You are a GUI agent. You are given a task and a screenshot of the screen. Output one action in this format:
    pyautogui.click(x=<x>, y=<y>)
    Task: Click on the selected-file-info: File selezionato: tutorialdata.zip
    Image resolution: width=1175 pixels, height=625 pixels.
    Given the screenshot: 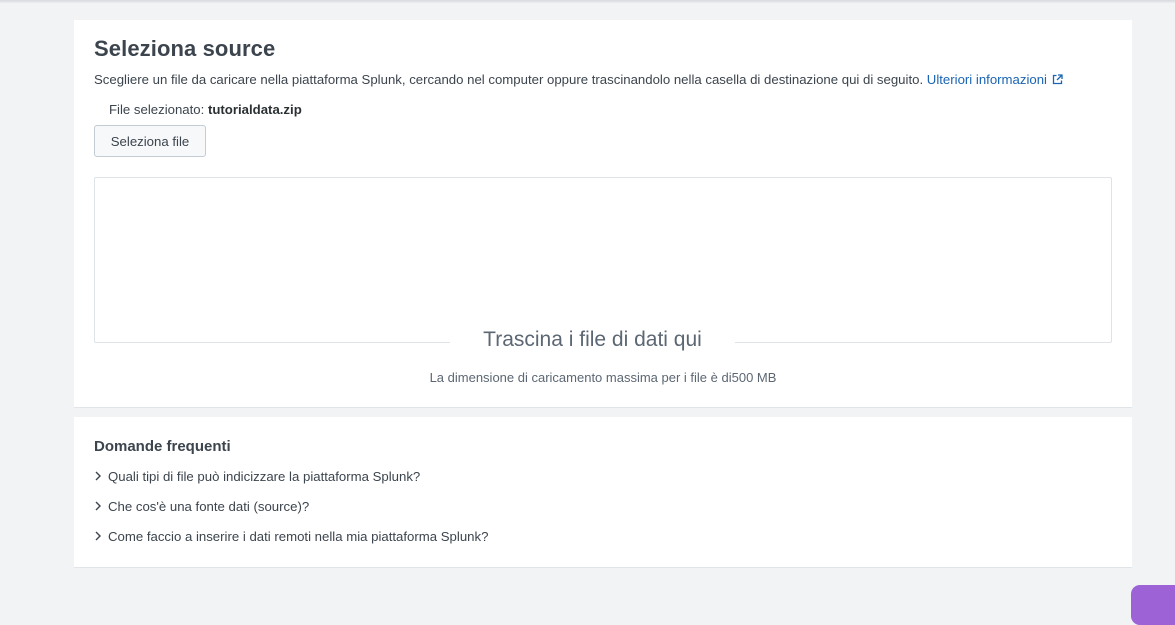 What is the action you would take?
    pyautogui.click(x=205, y=109)
    